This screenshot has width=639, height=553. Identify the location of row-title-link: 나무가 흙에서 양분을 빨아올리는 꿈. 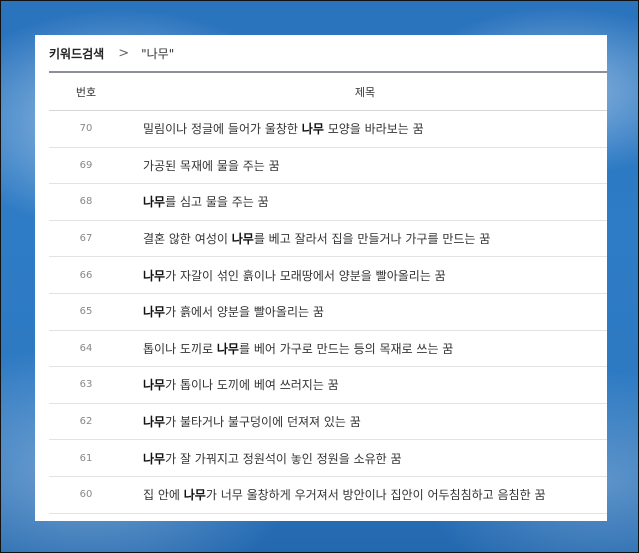
(365, 311).